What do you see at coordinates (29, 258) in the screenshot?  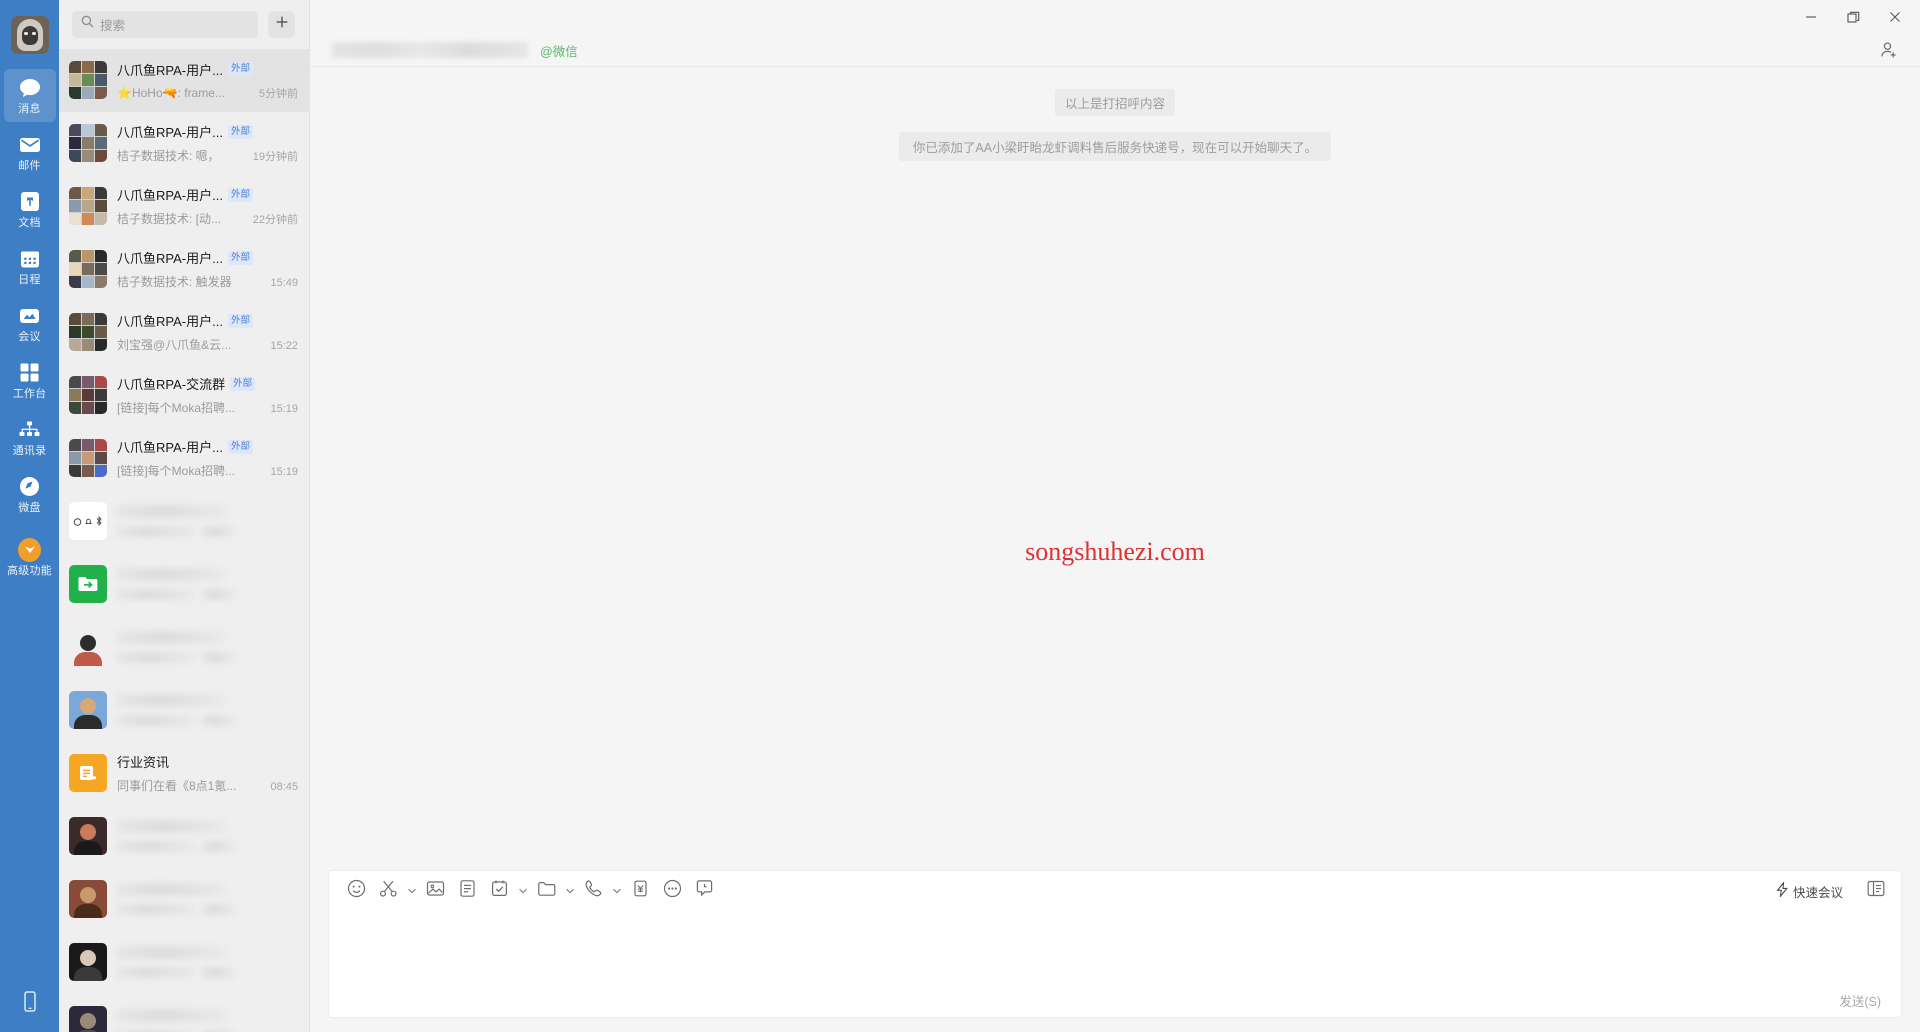 I see `calendar-icon` at bounding box center [29, 258].